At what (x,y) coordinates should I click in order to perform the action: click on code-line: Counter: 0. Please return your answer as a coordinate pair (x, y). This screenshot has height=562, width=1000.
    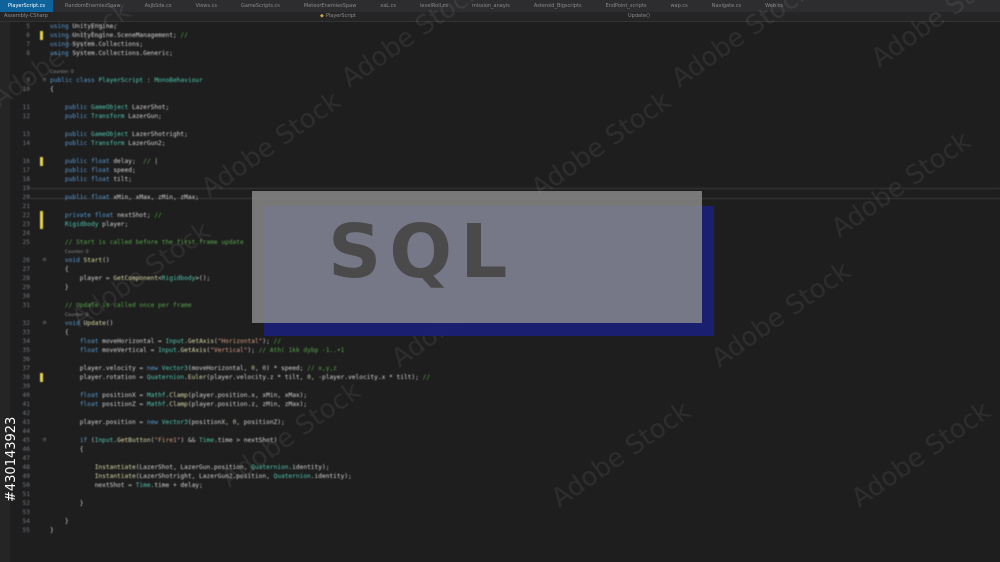
    Looking at the image, I should click on (505, 71).